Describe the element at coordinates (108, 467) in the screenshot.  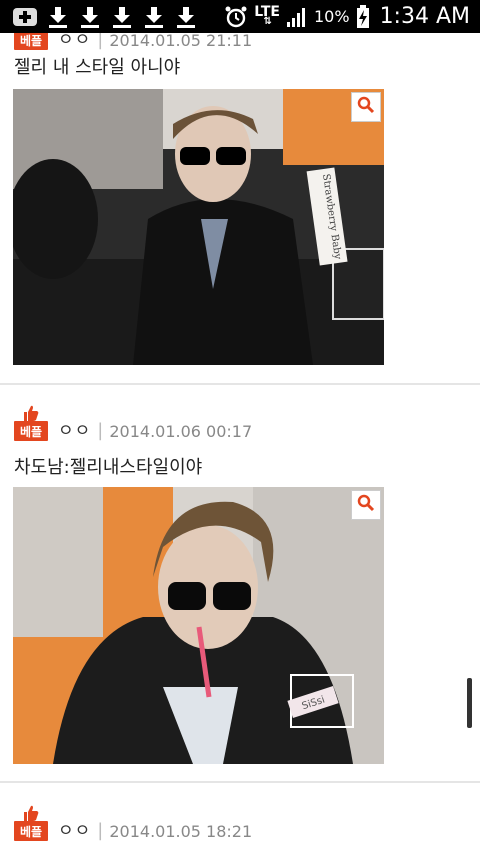
I see `comment-text: 차도남:젤리내스타일이야` at that location.